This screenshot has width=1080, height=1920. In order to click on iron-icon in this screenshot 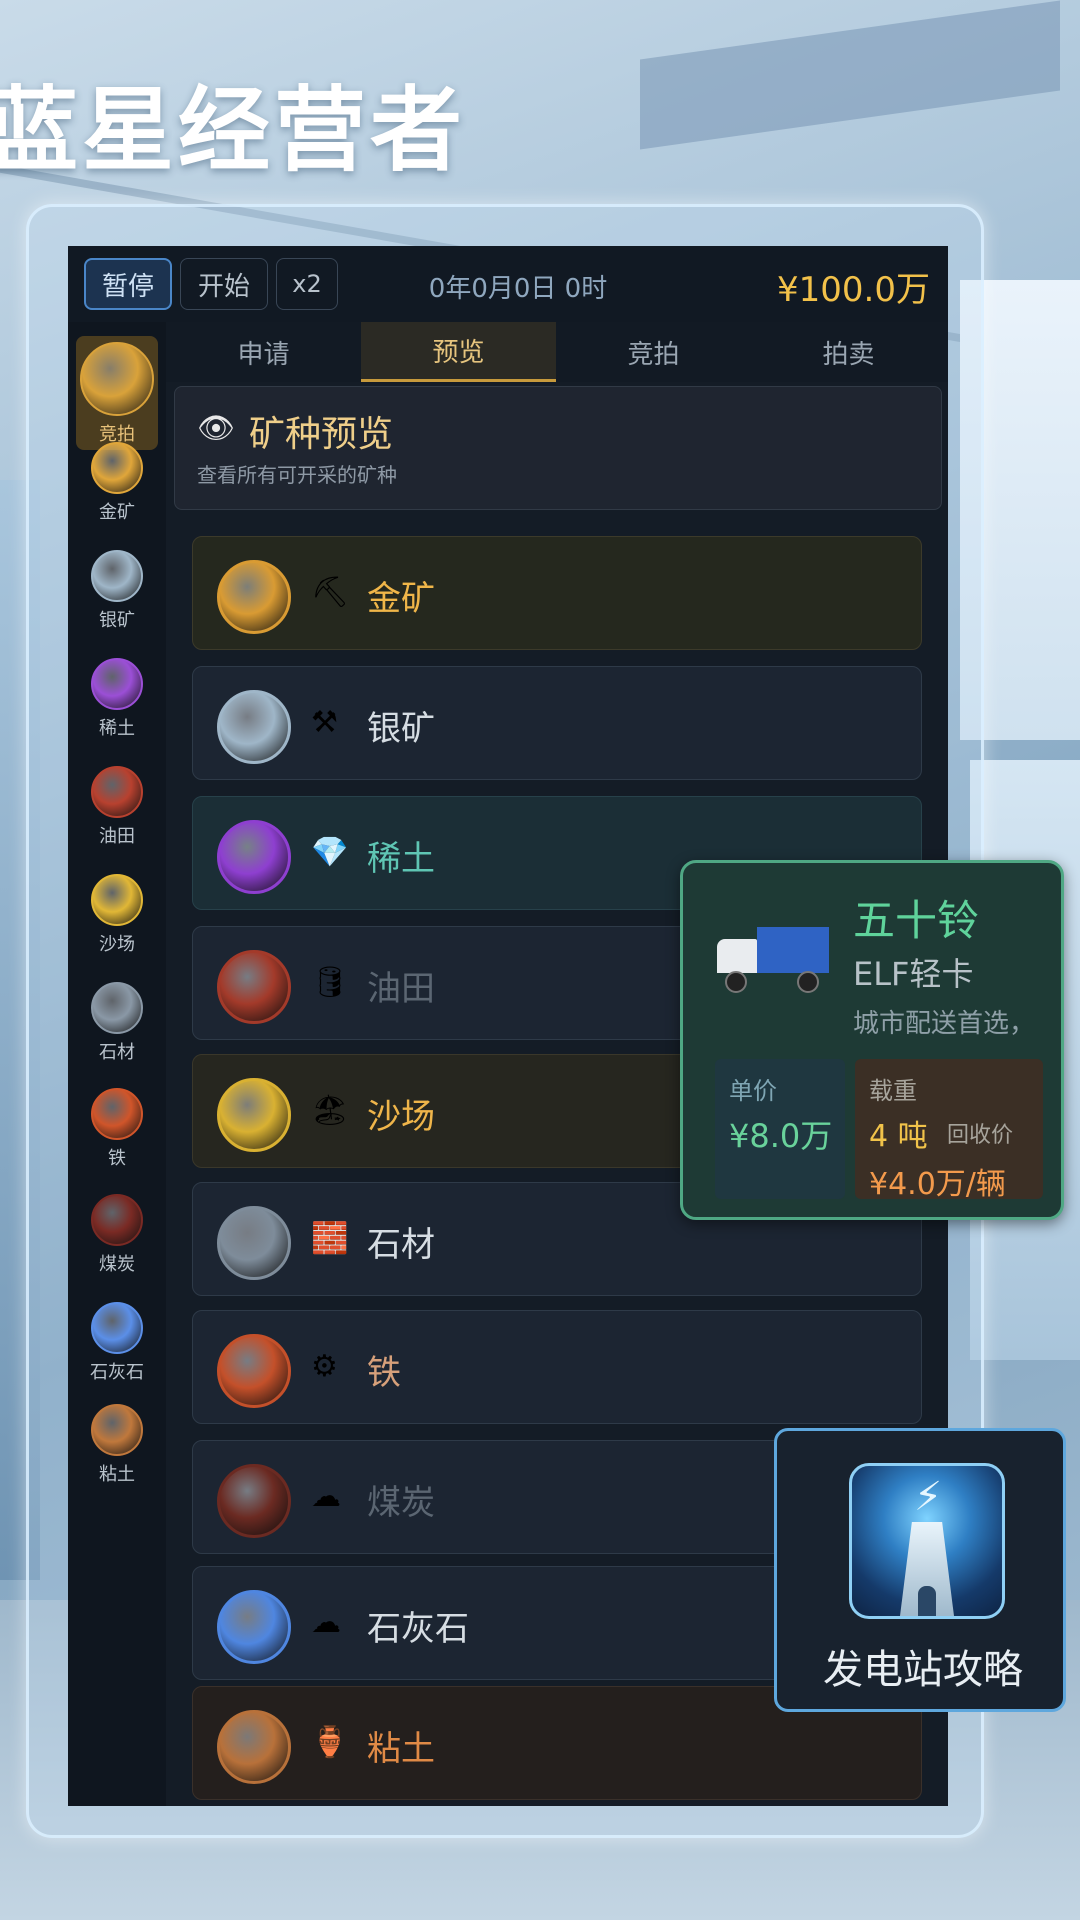, I will do `click(117, 1114)`.